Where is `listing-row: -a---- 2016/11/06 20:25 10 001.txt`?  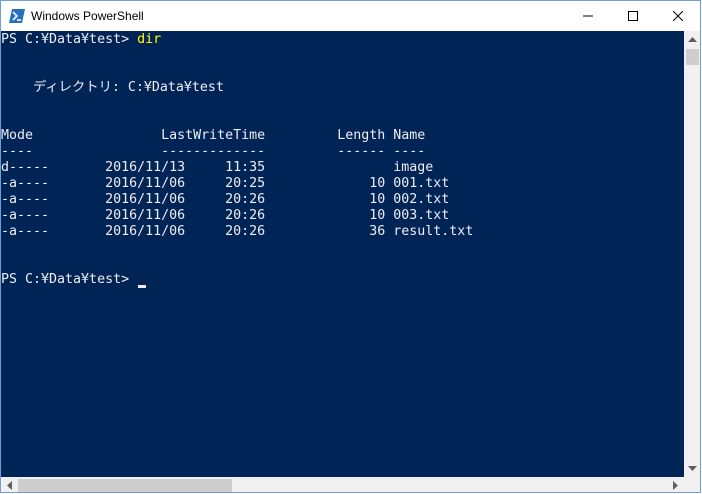
listing-row: -a---- 2016/11/06 20:25 10 001.txt is located at coordinates (225, 183).